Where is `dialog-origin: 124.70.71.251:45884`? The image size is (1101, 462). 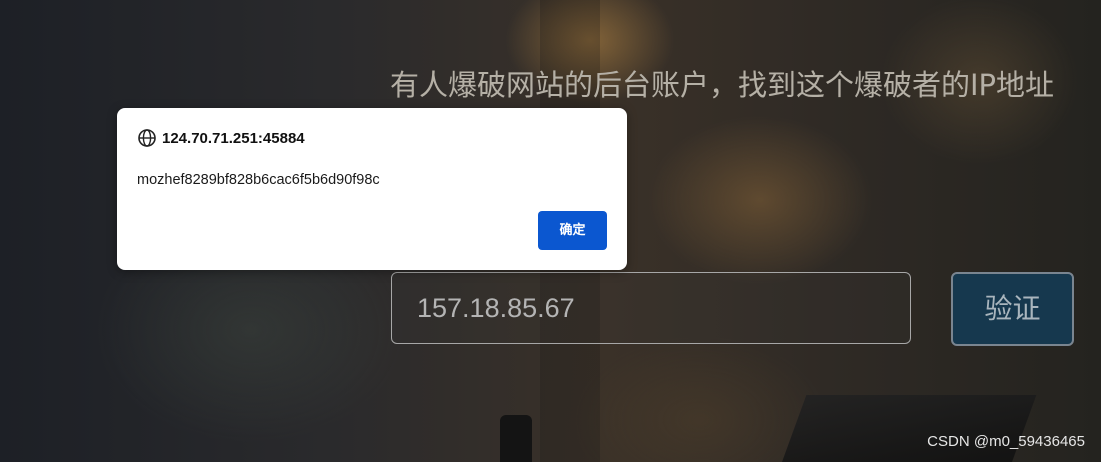 dialog-origin: 124.70.71.251:45884 is located at coordinates (221, 138).